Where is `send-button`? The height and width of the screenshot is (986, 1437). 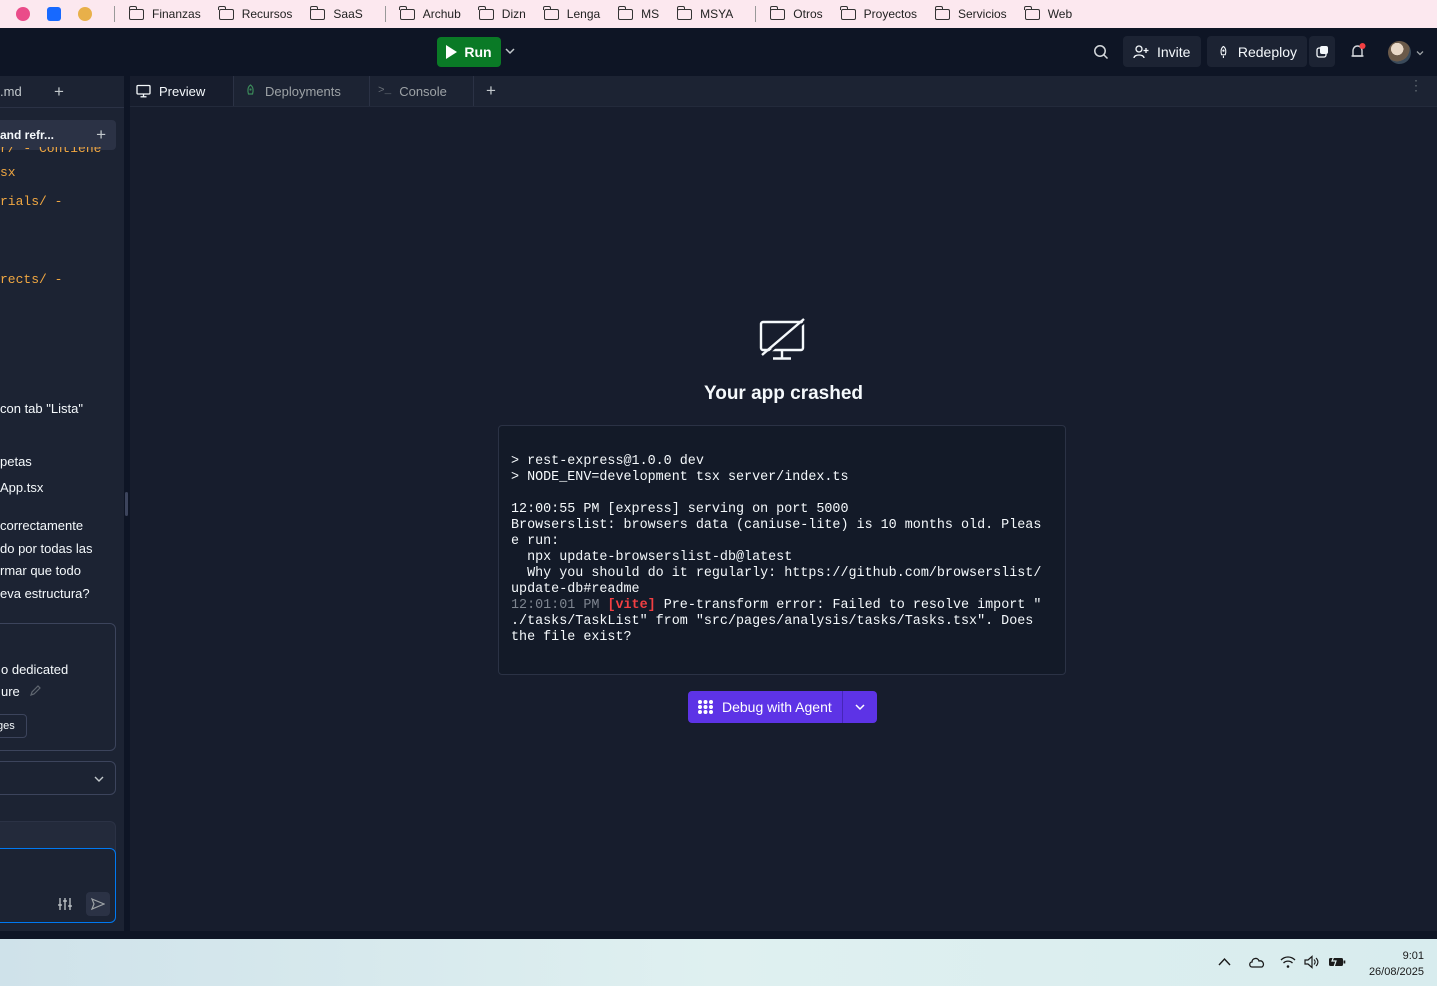
send-button is located at coordinates (98, 904).